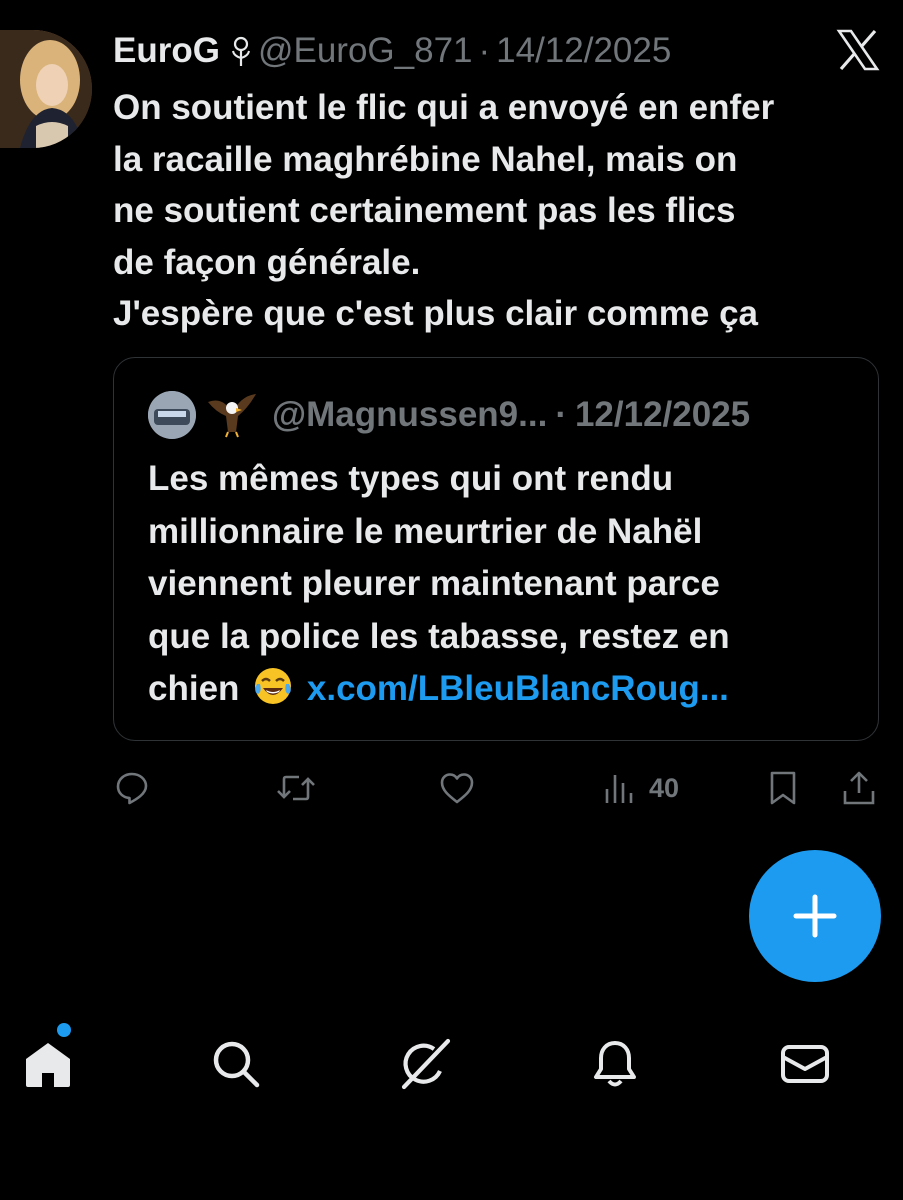  What do you see at coordinates (172, 415) in the screenshot?
I see `quoted-author-avatar` at bounding box center [172, 415].